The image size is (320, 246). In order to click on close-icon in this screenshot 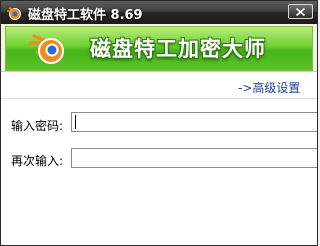, I will do `click(300, 12)`.